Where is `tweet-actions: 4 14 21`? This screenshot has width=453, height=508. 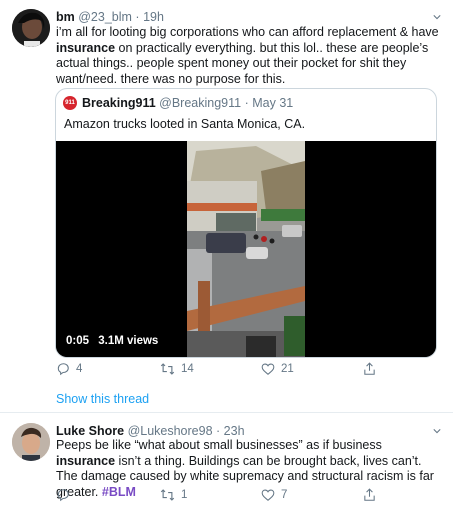 tweet-actions: 4 14 21 is located at coordinates (221, 371).